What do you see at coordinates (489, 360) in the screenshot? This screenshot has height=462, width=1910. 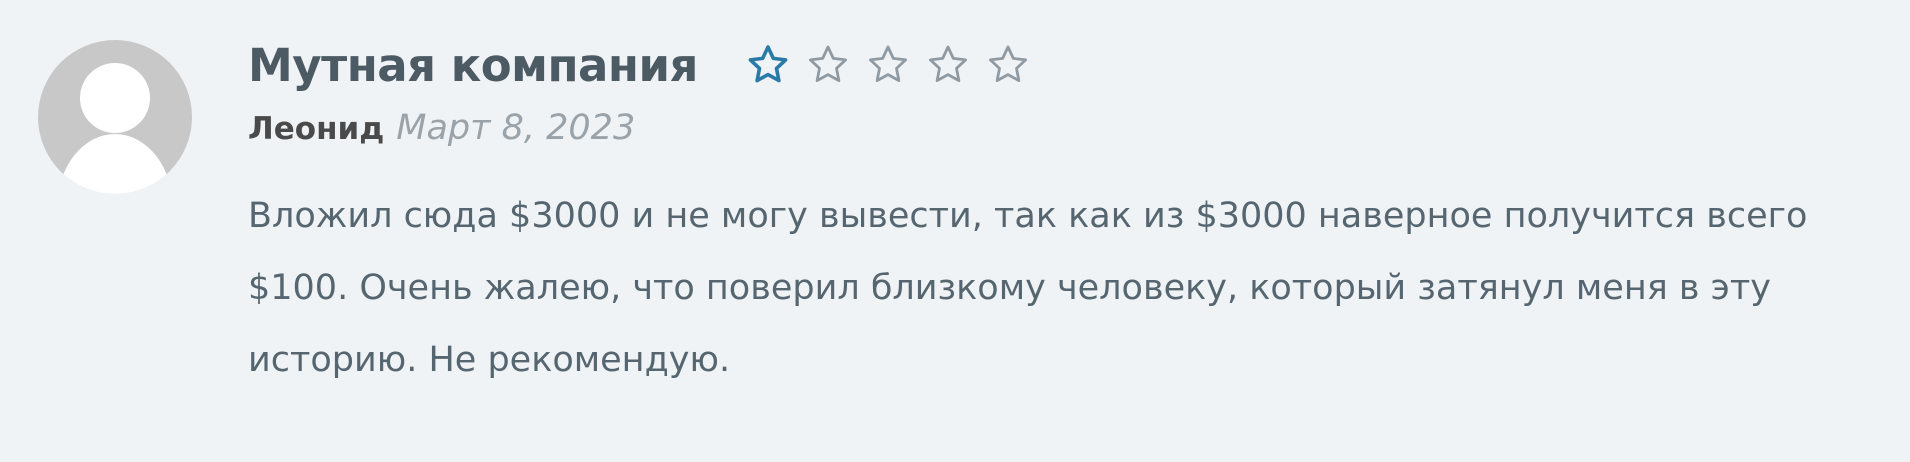 I see `review-body-line: историю. Не рекомендую.` at bounding box center [489, 360].